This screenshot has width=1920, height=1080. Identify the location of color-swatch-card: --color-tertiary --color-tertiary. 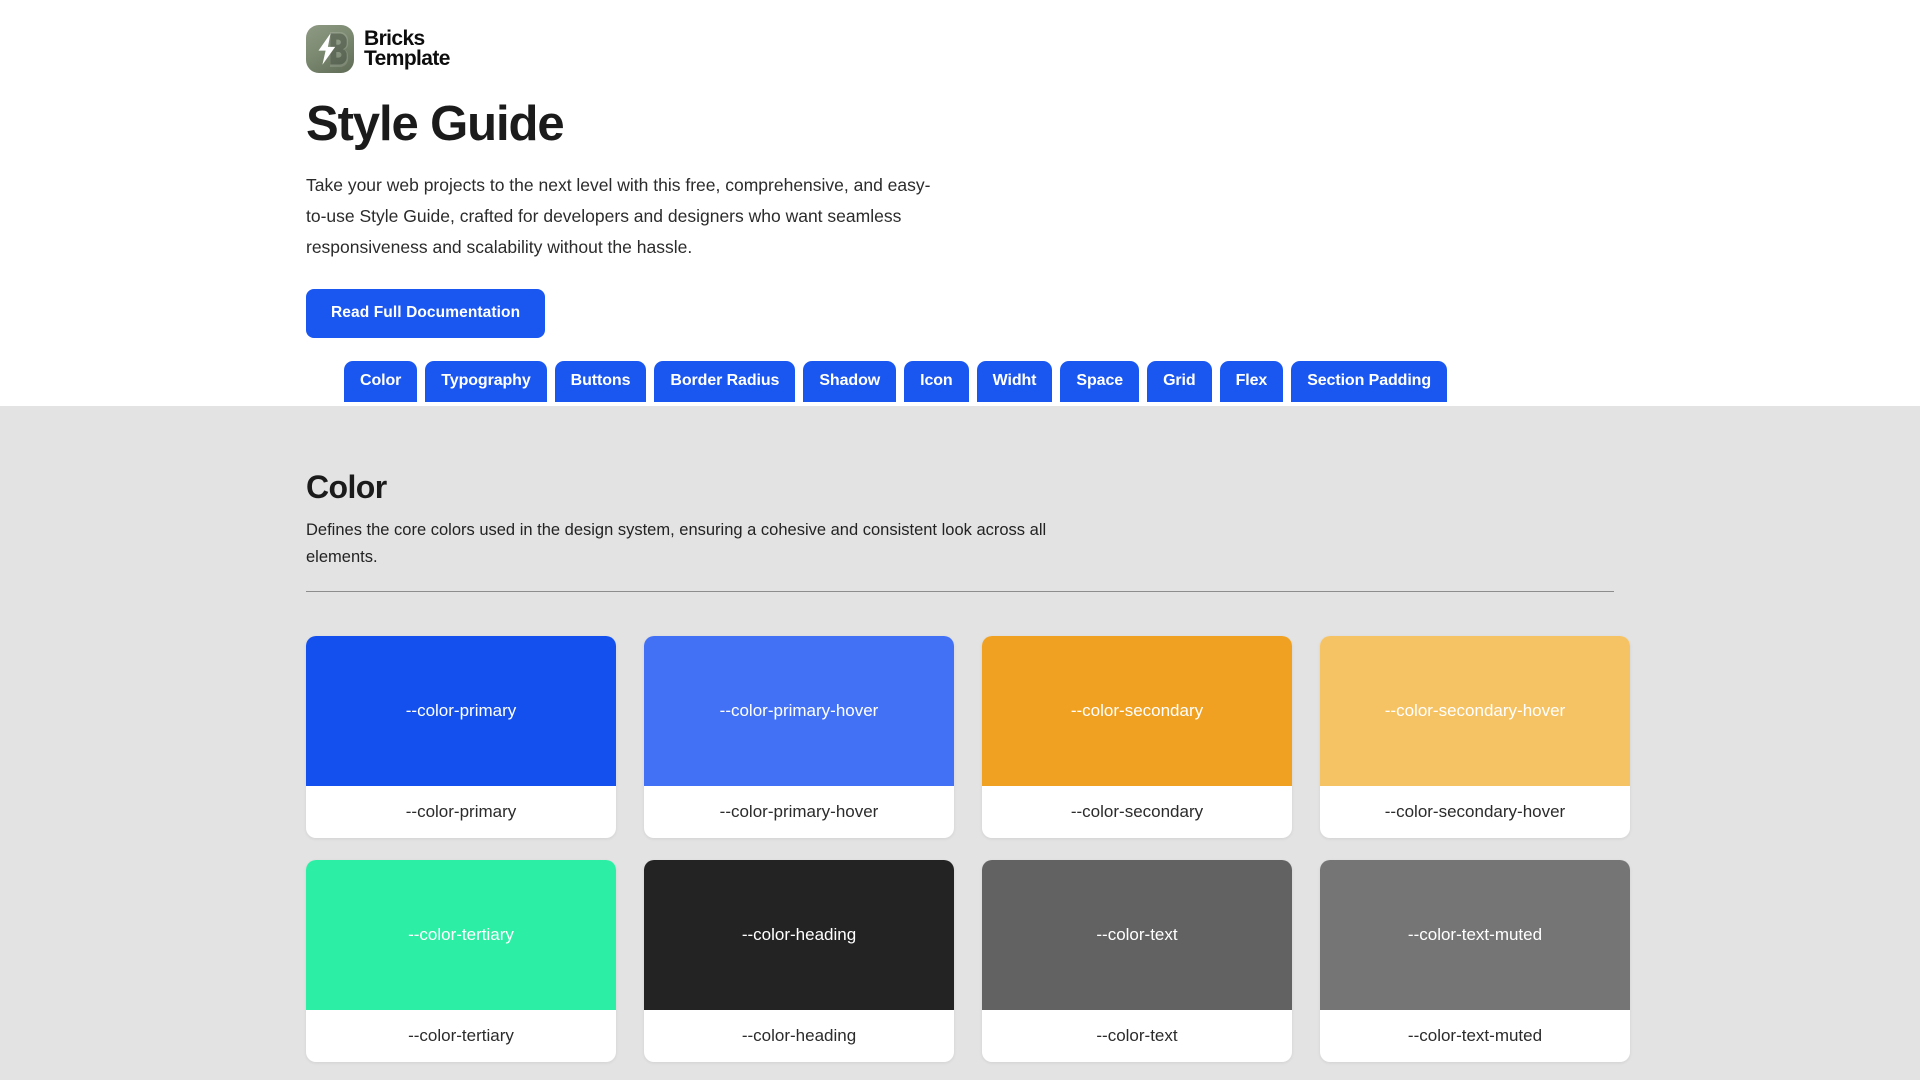
(461, 960).